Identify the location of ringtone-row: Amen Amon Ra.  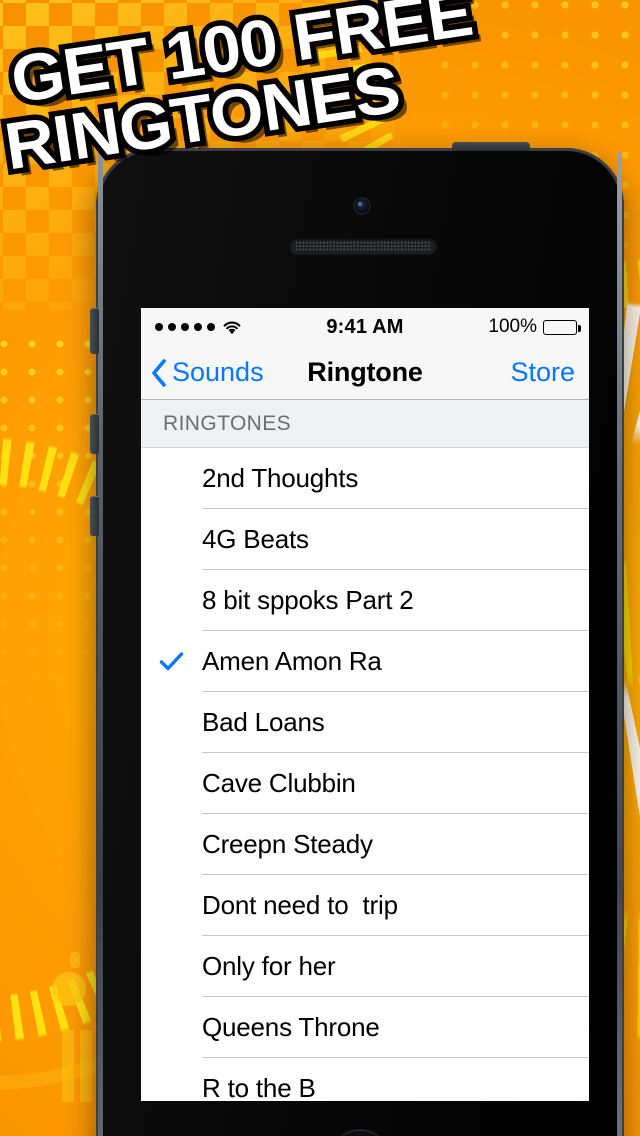
(365, 661).